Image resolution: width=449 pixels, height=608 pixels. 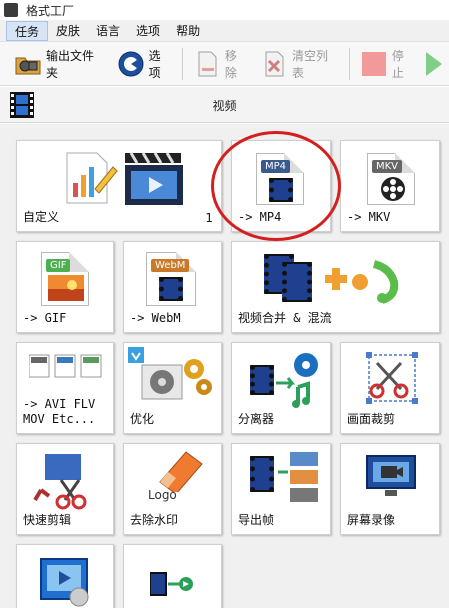 I want to click on remove-doc-icon, so click(x=207, y=64).